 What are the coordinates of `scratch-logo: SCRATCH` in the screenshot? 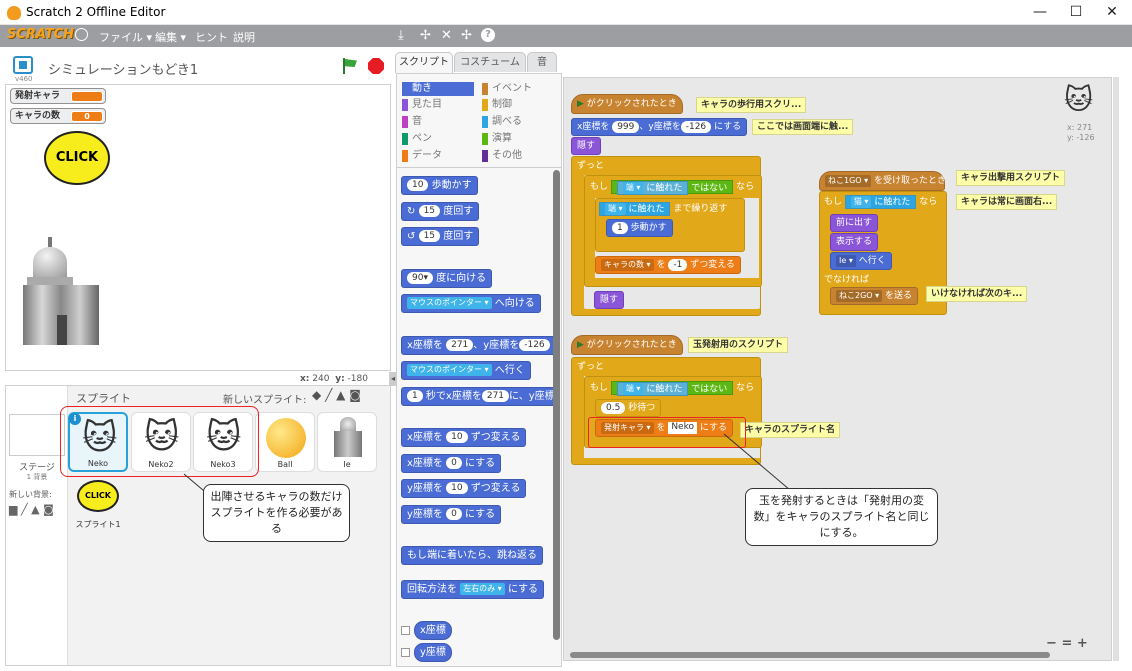 It's located at (40, 34).